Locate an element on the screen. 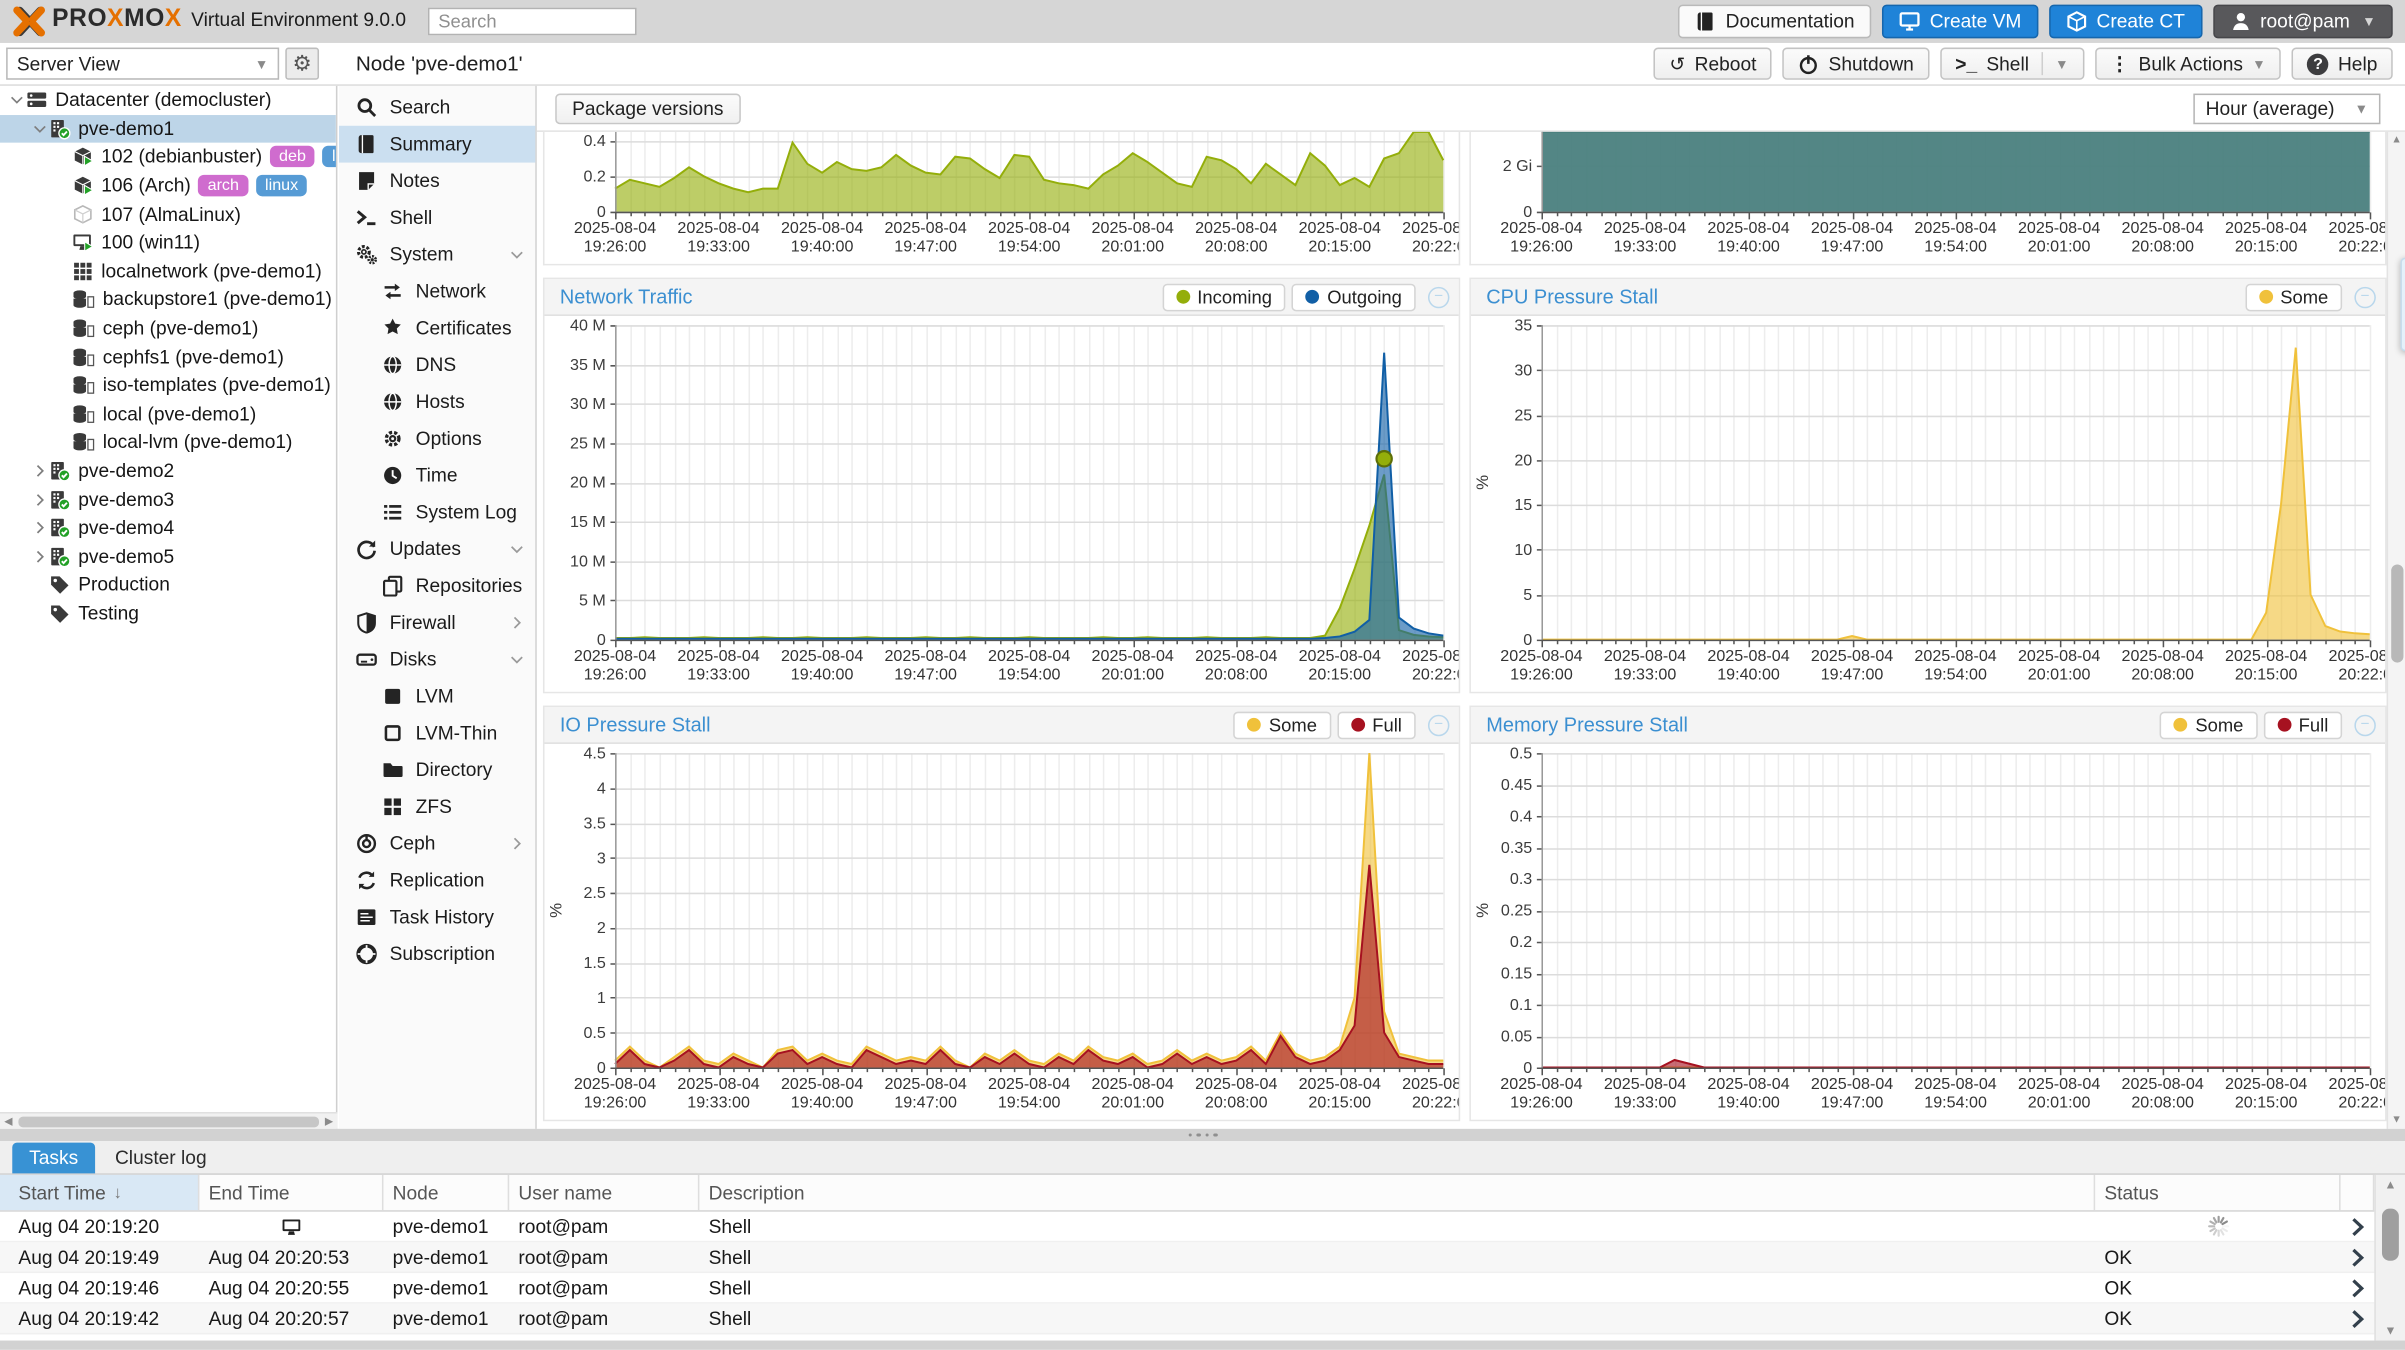 The image size is (2405, 1350). tree-item-100-win11: 100 (win11) is located at coordinates (168, 242).